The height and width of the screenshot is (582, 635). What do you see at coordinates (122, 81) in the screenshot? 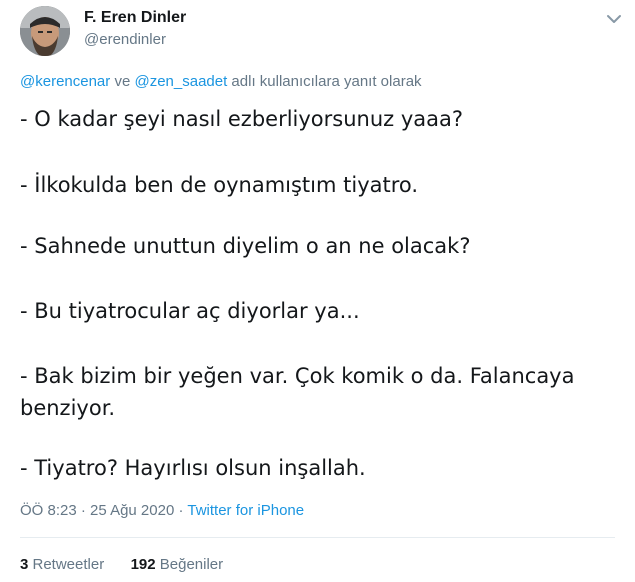
I see `reply-conjunction: ve` at bounding box center [122, 81].